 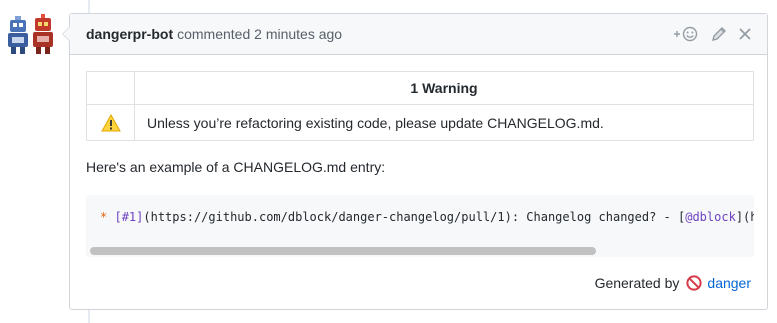 I want to click on code-text-end: ](h, so click(x=744, y=217).